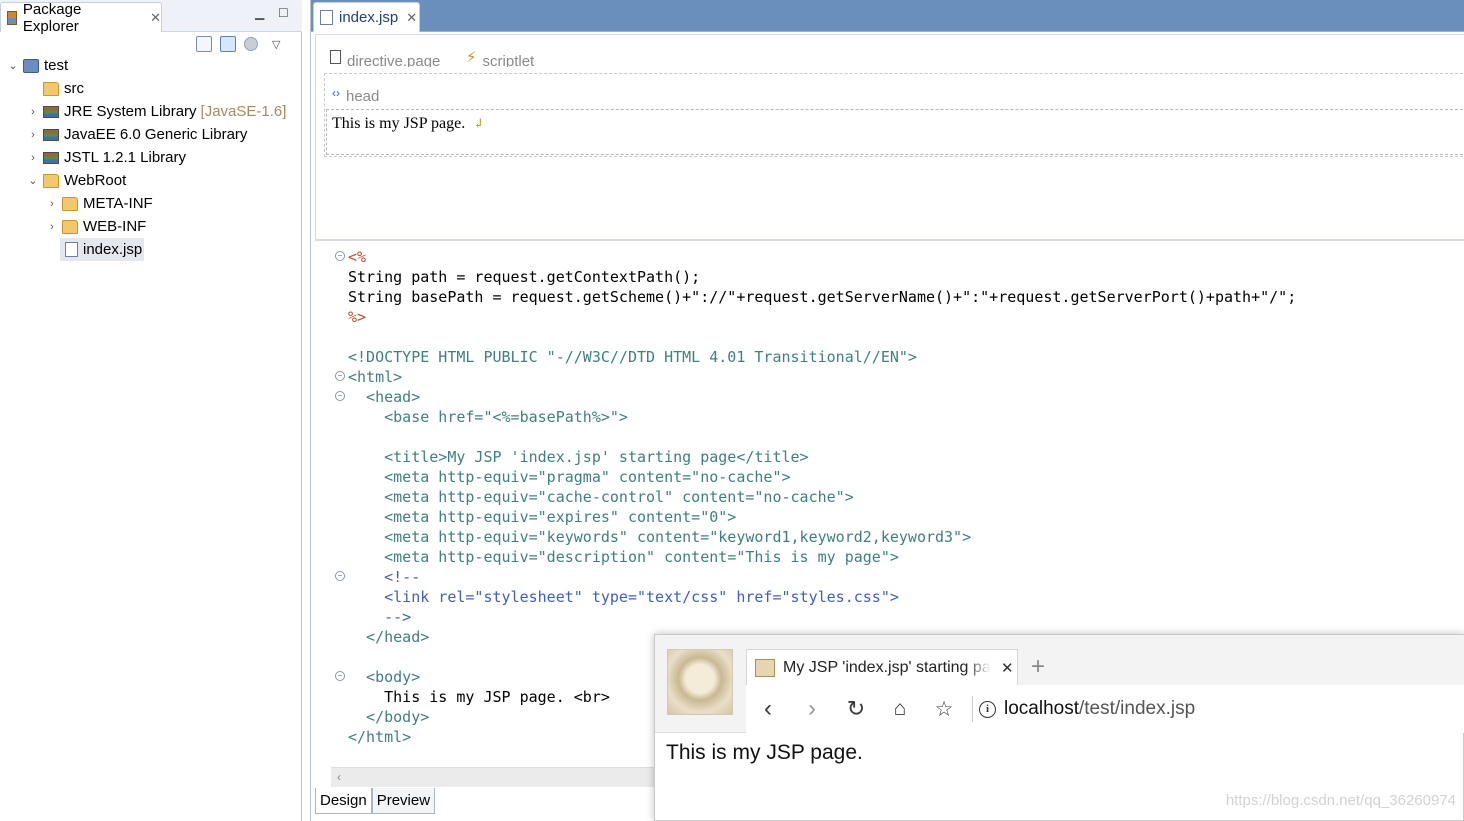 This screenshot has height=821, width=1464. What do you see at coordinates (375, 377) in the screenshot?
I see `code-line: <html>` at bounding box center [375, 377].